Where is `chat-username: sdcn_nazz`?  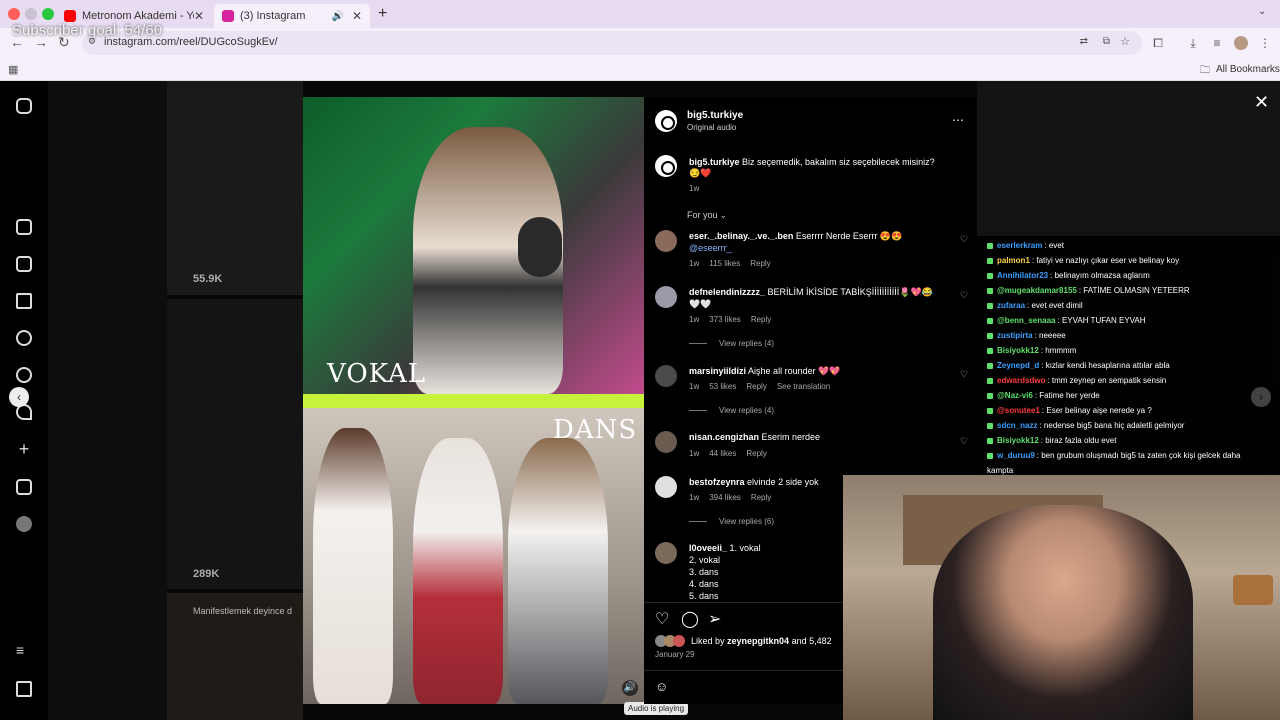 chat-username: sdcn_nazz is located at coordinates (1017, 425).